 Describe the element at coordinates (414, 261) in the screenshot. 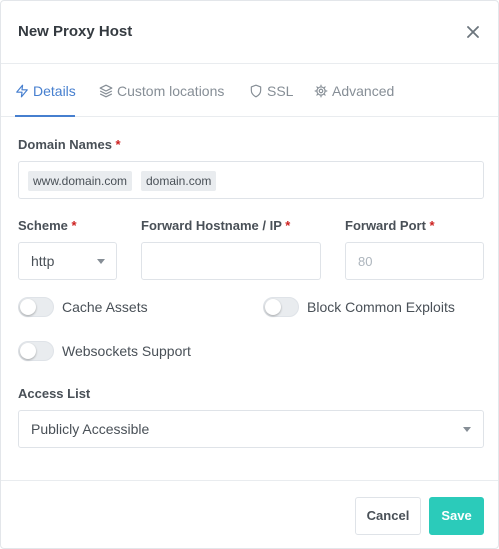

I see `forward-port-input: 80` at that location.